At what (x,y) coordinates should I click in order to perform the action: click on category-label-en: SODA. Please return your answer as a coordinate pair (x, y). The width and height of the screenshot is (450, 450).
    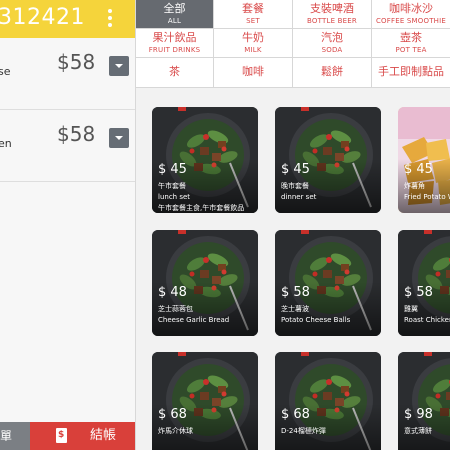
    Looking at the image, I should click on (332, 50).